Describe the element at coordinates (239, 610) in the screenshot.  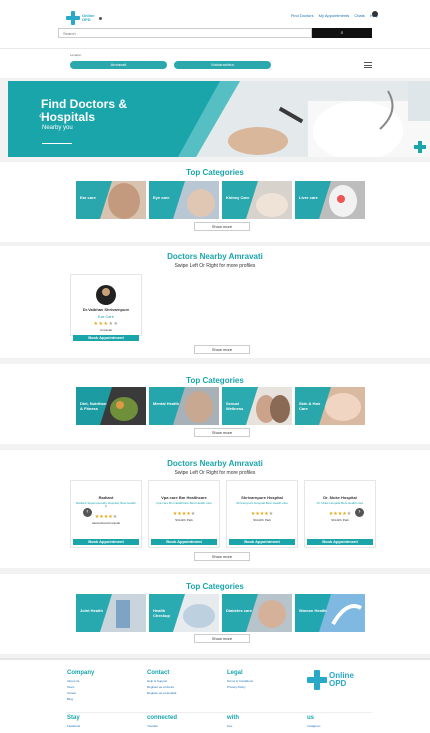
I see `category-label: Diabetes care` at that location.